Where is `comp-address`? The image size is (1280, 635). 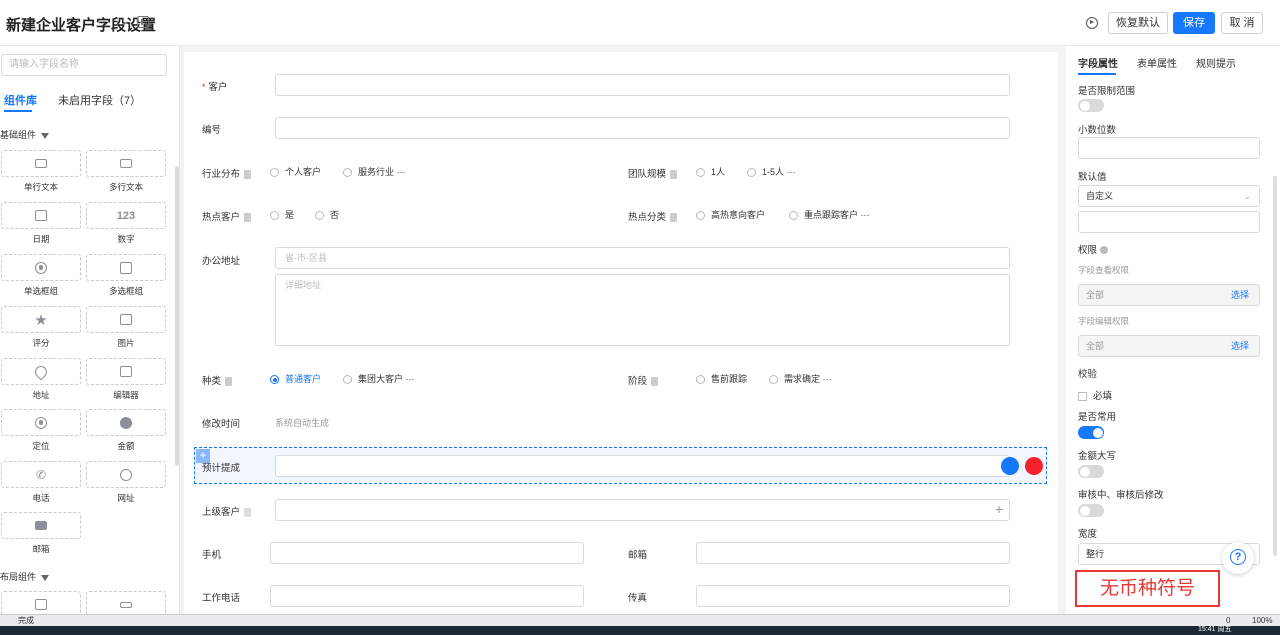 comp-address is located at coordinates (41, 371).